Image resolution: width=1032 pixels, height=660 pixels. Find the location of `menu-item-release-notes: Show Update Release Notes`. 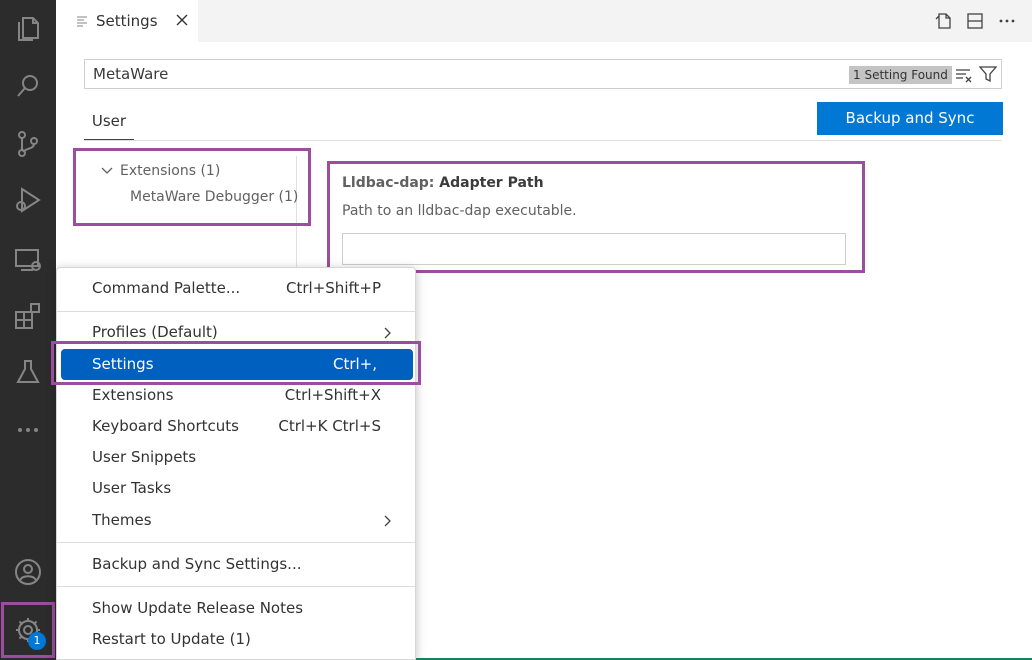

menu-item-release-notes: Show Update Release Notes is located at coordinates (237, 608).